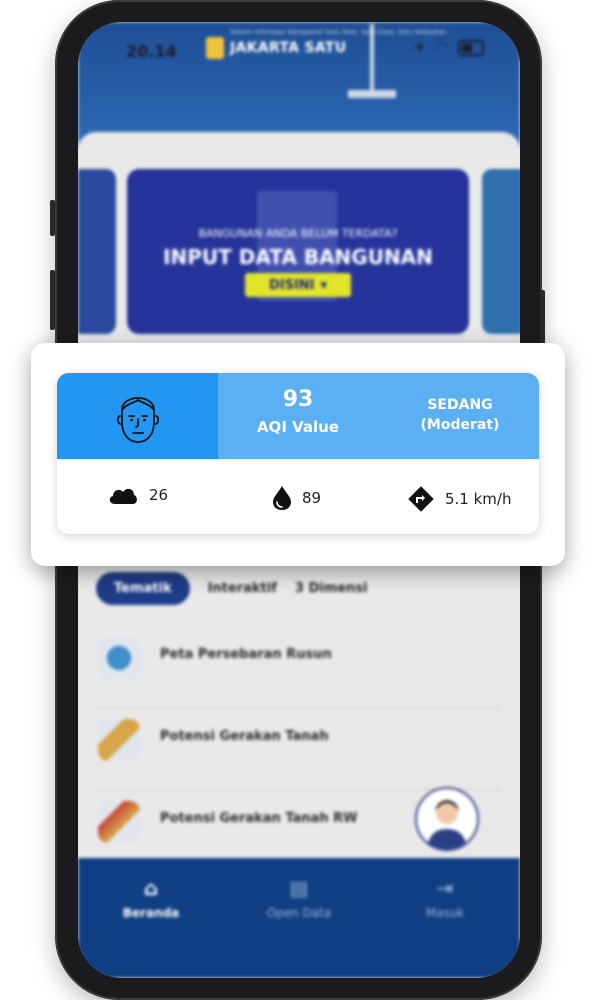 The height and width of the screenshot is (1000, 600). What do you see at coordinates (52, 218) in the screenshot?
I see `volume-up-button` at bounding box center [52, 218].